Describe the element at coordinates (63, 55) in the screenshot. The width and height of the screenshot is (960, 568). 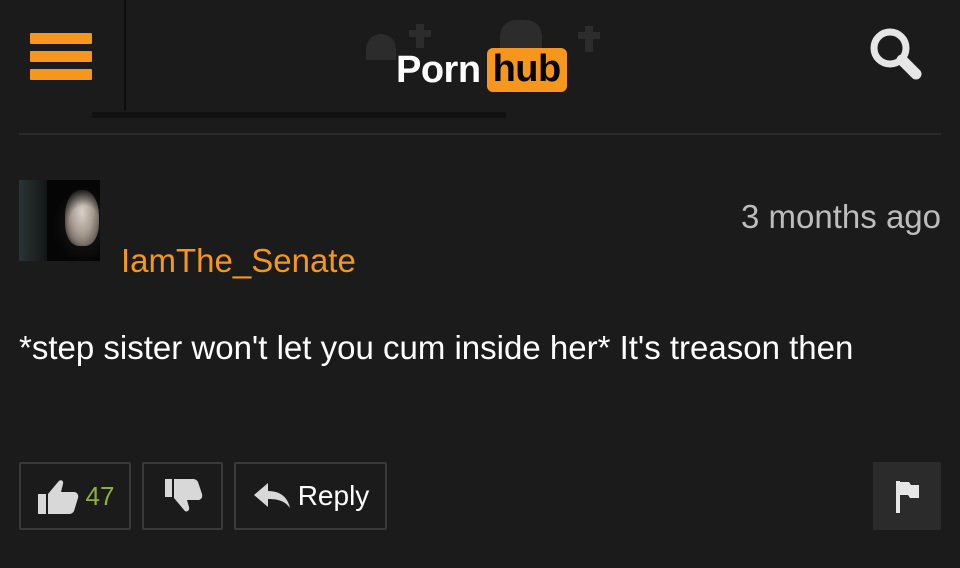
I see `menu-button` at that location.